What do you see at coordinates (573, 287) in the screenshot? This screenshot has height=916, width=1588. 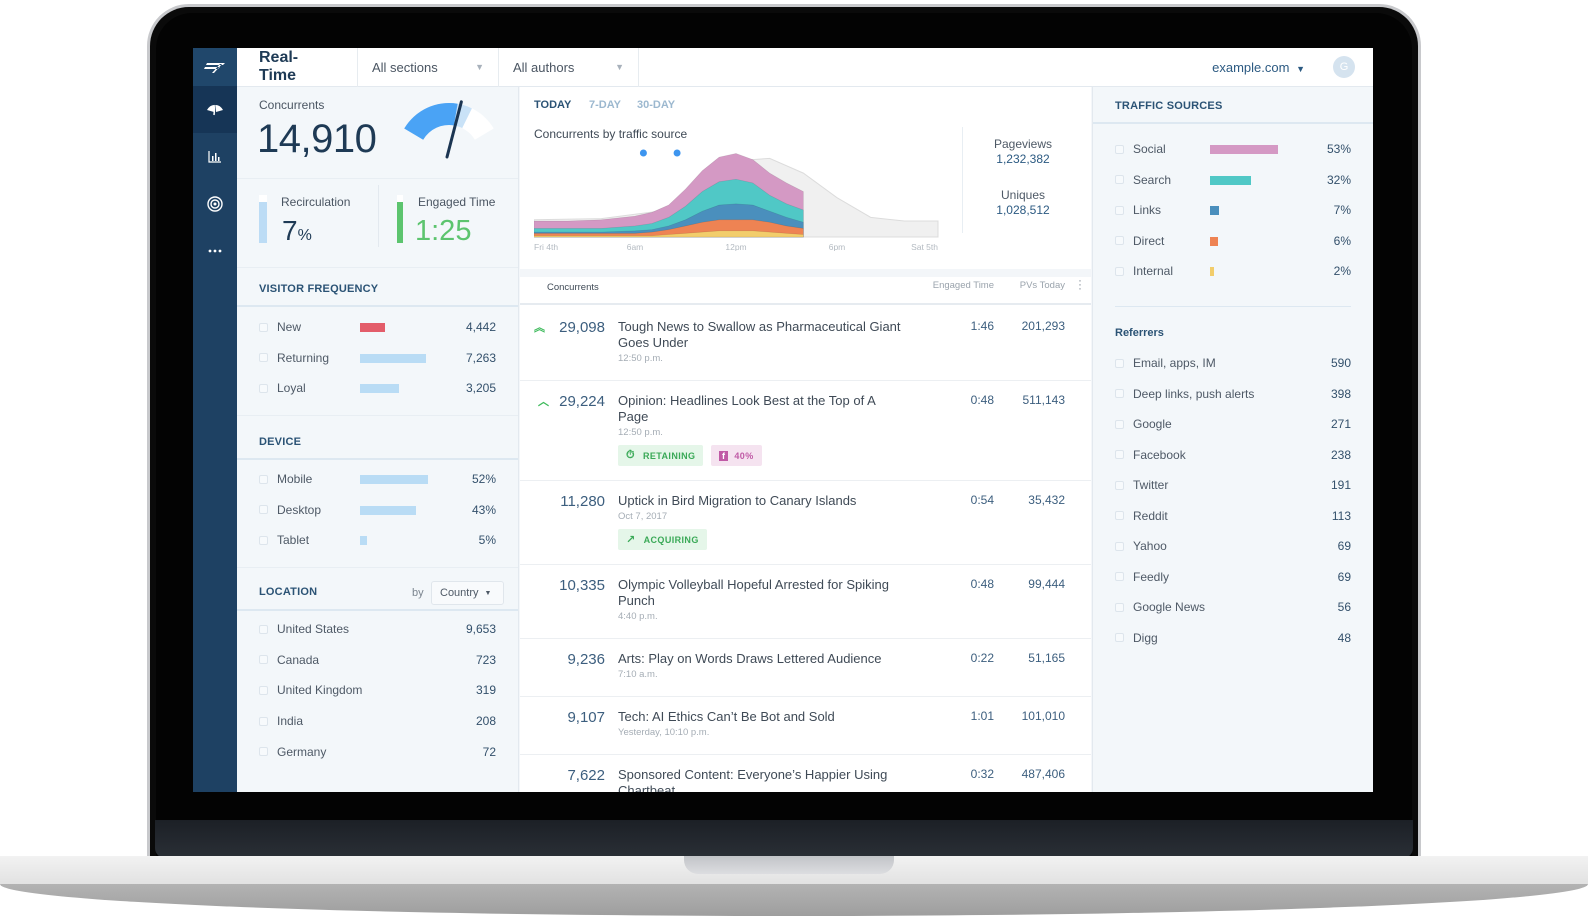 I see `col-concurrents: Concurrents` at bounding box center [573, 287].